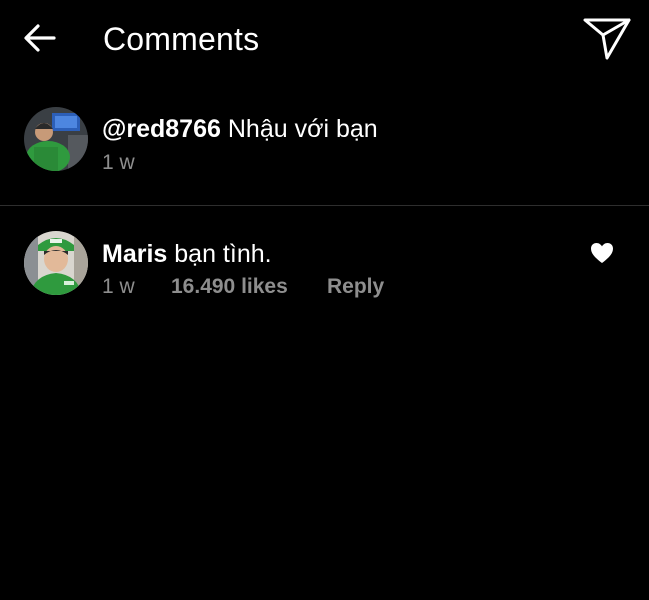 This screenshot has width=649, height=600. I want to click on reply-button: Reply, so click(355, 287).